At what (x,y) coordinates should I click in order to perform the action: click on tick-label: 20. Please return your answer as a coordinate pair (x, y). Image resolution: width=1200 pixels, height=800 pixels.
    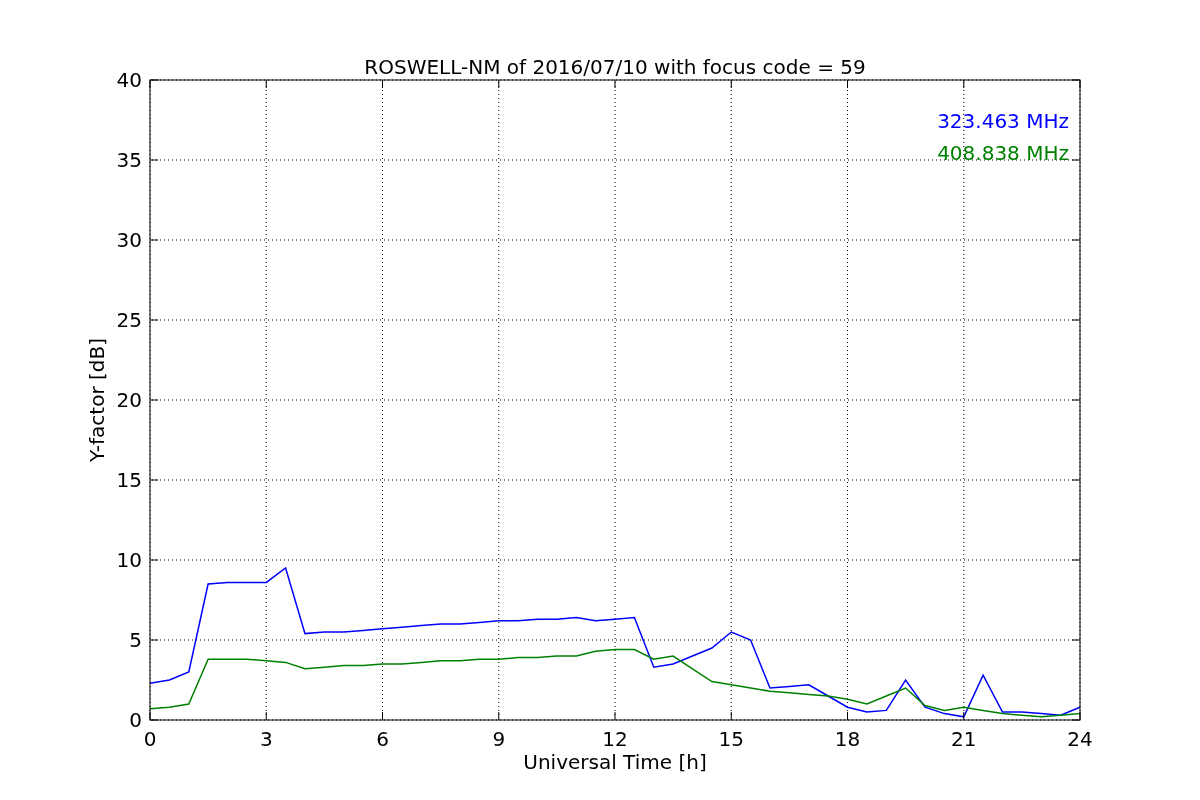
    Looking at the image, I should click on (129, 400).